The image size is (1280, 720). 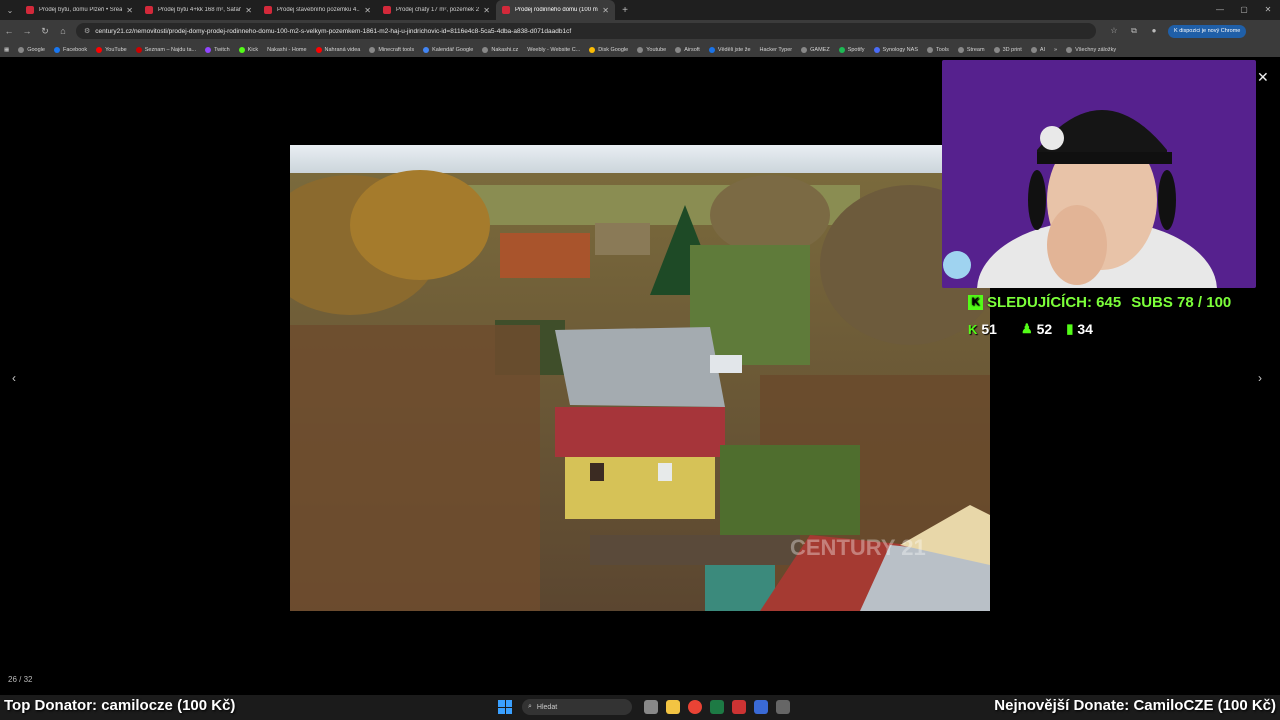 What do you see at coordinates (1260, 378) in the screenshot?
I see `next-photo-icon: ›` at bounding box center [1260, 378].